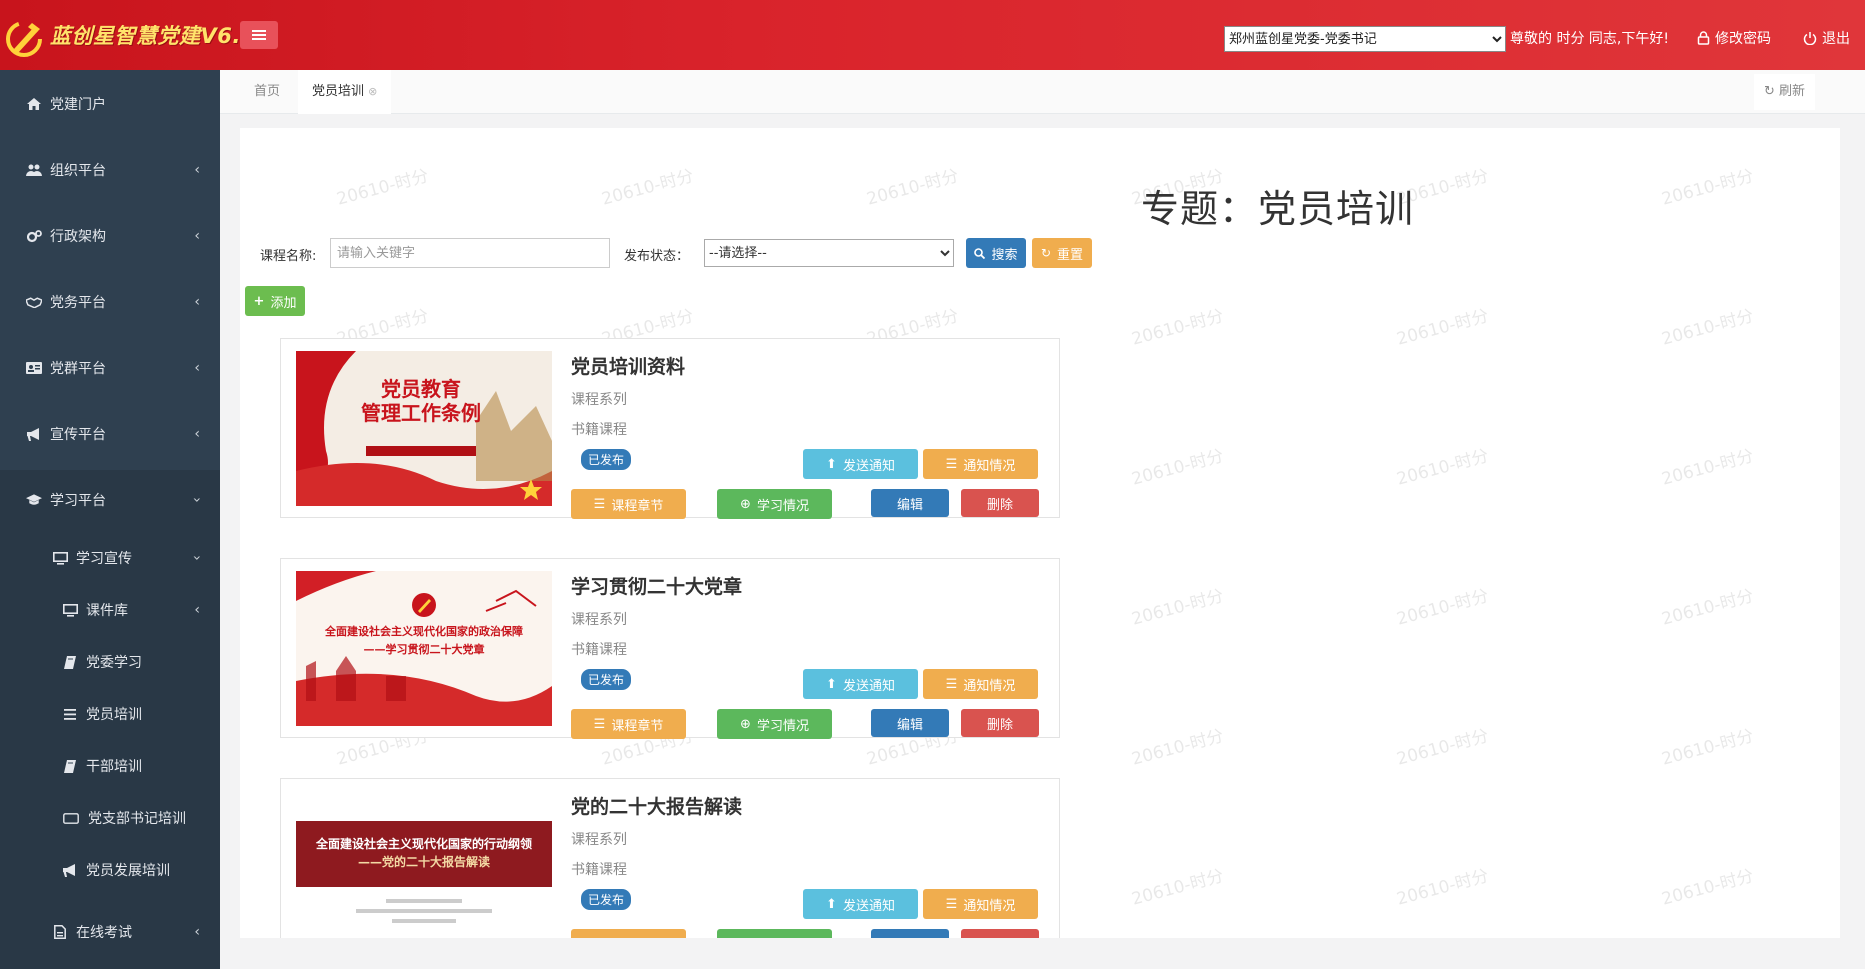 The height and width of the screenshot is (969, 1865). I want to click on course-cover-image: 全面建设社会主义现代化国家的行动纲领 ——党的二十大报告解读, so click(424, 864).